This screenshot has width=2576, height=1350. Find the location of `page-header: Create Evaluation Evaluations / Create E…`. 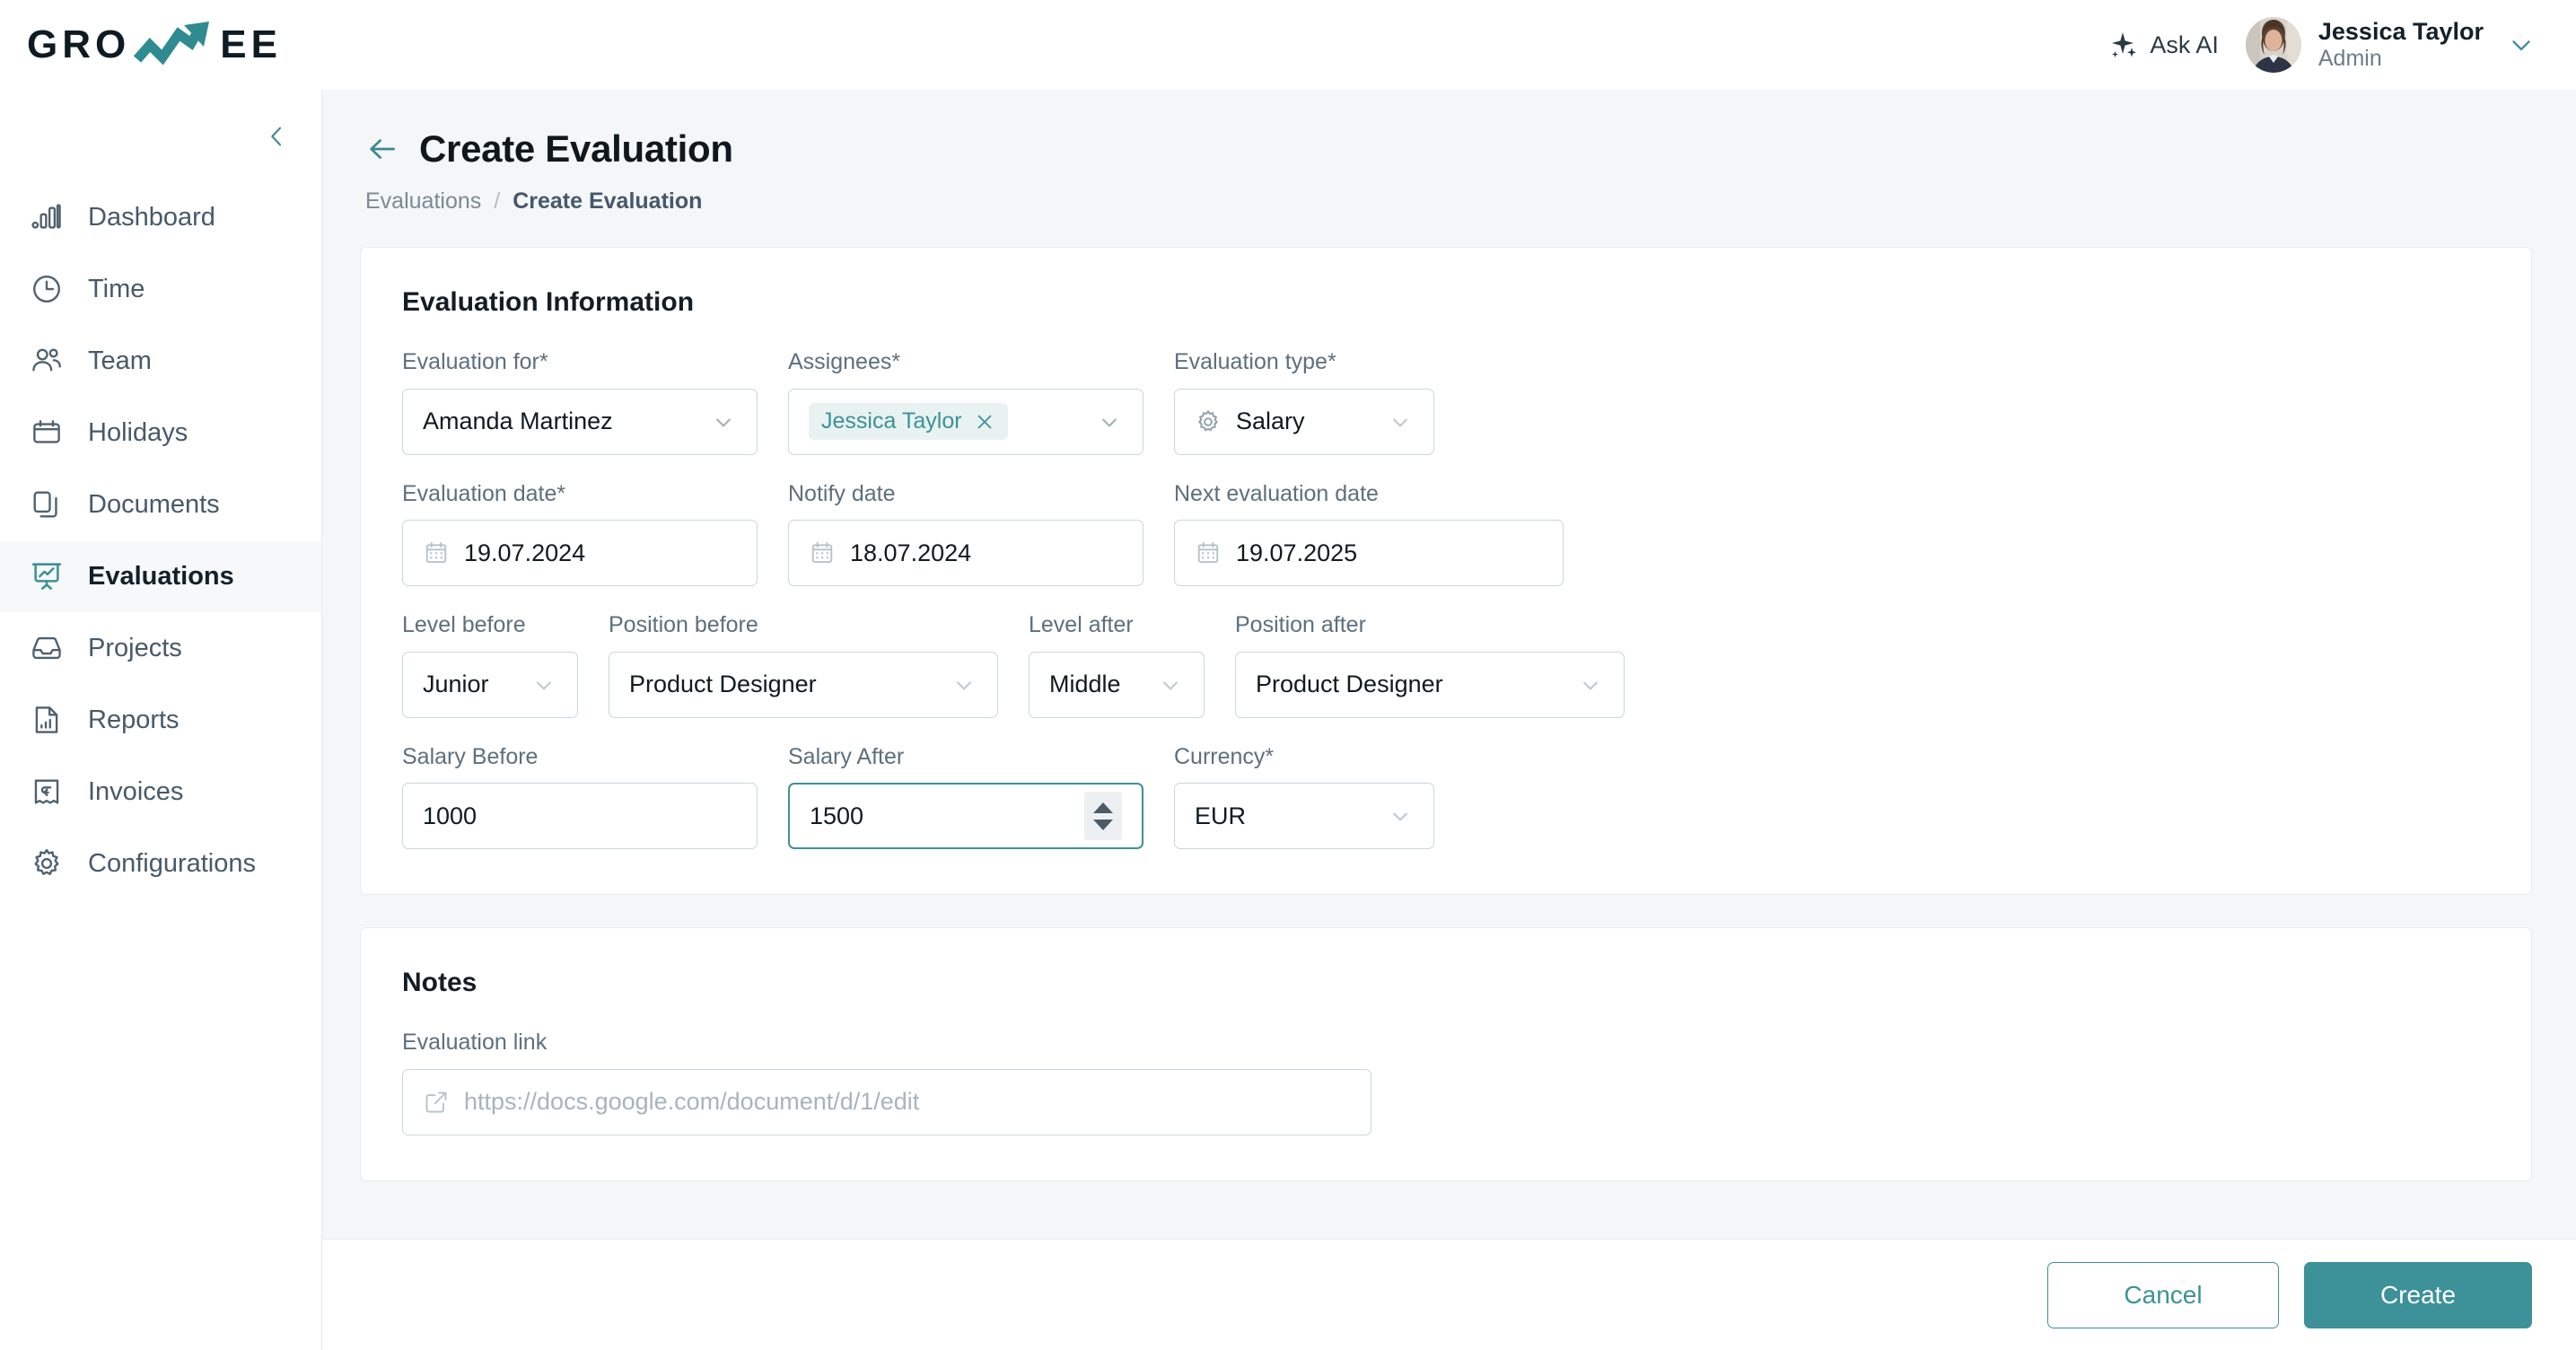

page-header: Create Evaluation Evaluations / Create E… is located at coordinates (1446, 171).